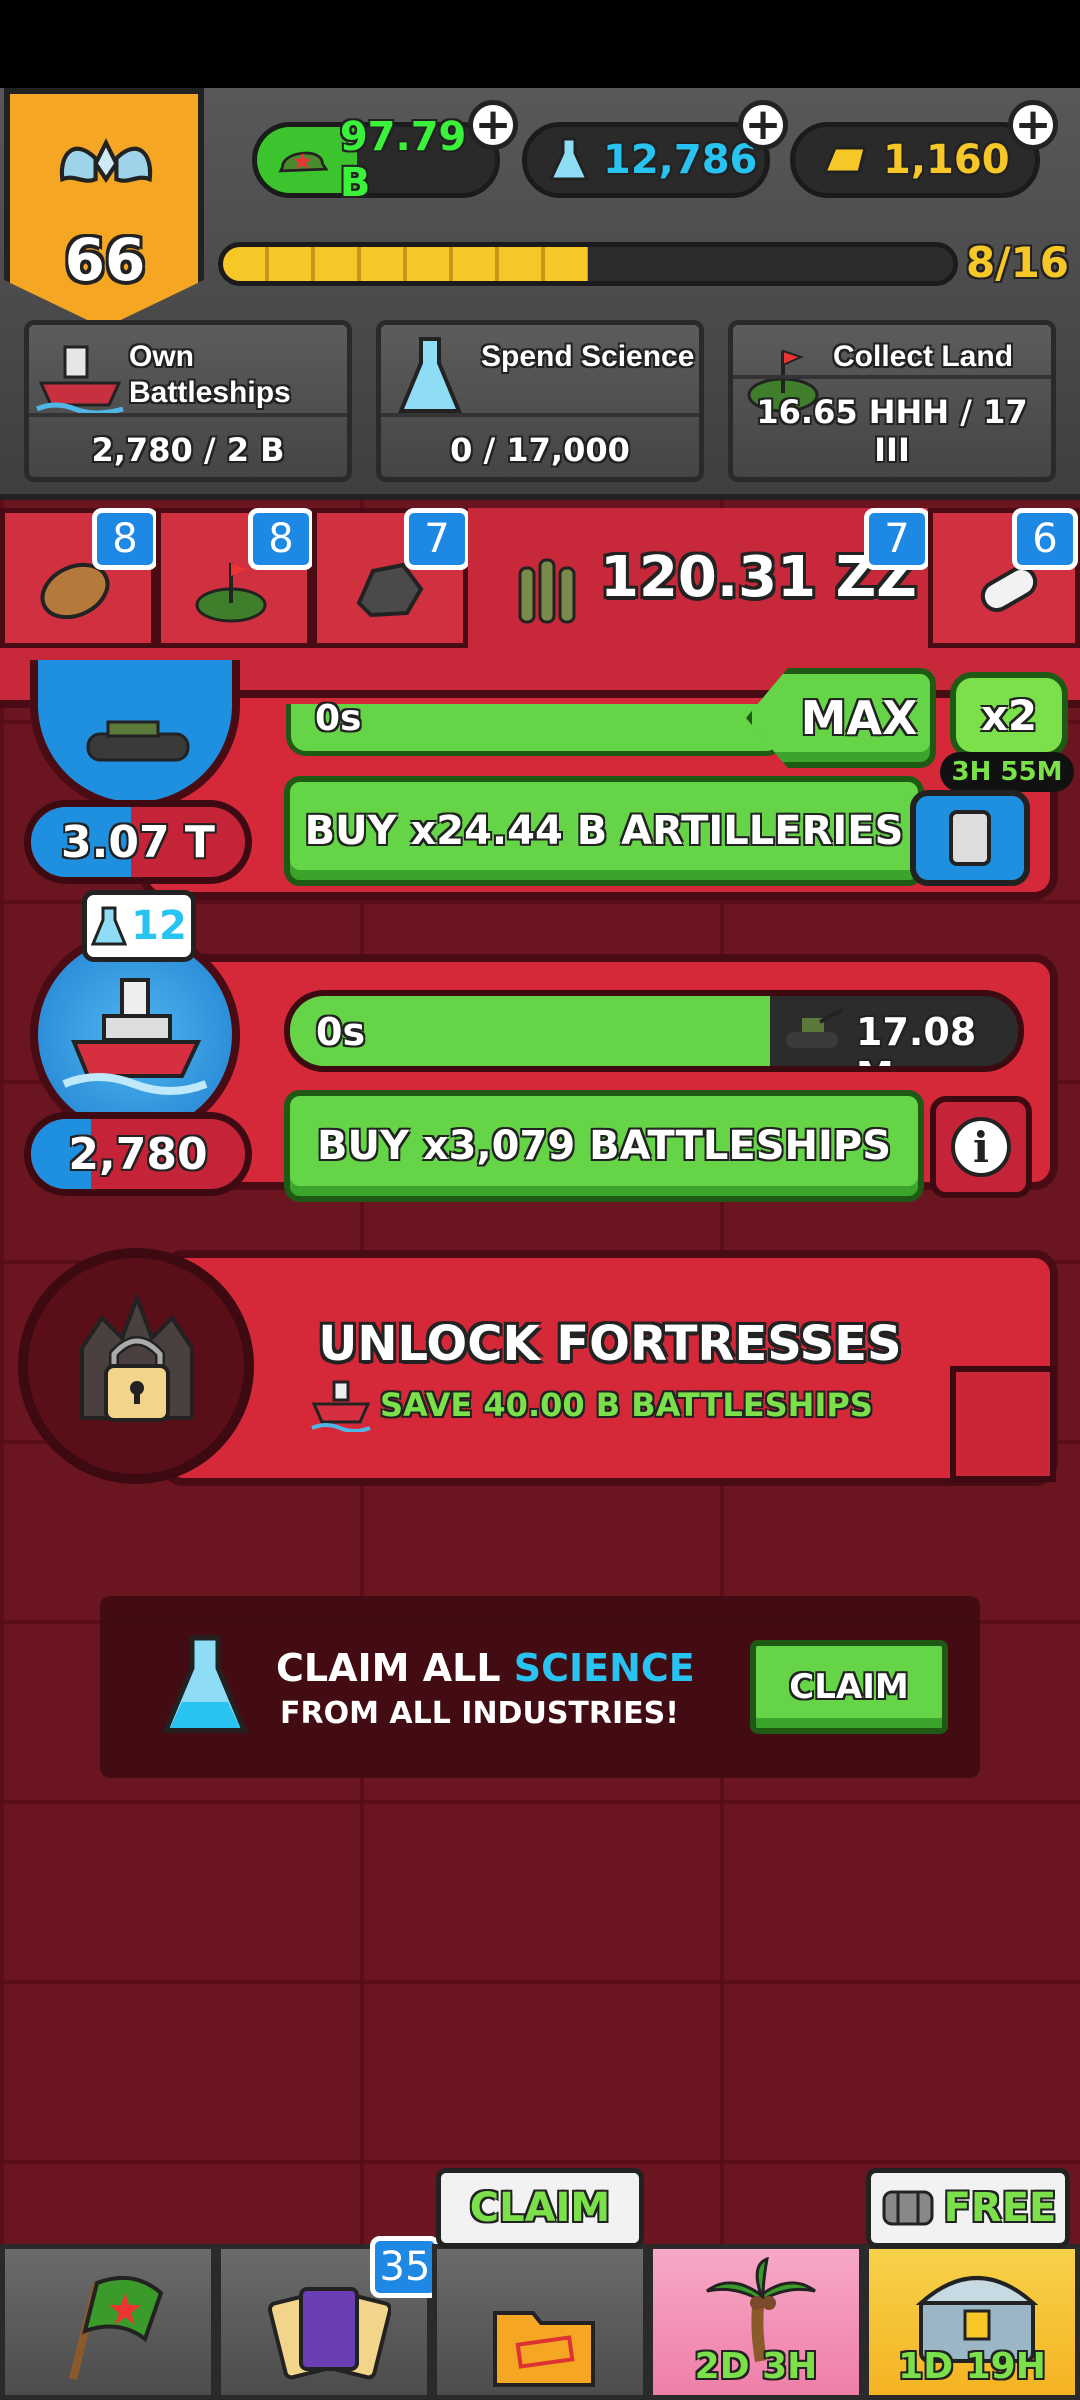  Describe the element at coordinates (485, 1668) in the screenshot. I see `claim-science-line1: CLAIM ALL SCIENCE` at that location.